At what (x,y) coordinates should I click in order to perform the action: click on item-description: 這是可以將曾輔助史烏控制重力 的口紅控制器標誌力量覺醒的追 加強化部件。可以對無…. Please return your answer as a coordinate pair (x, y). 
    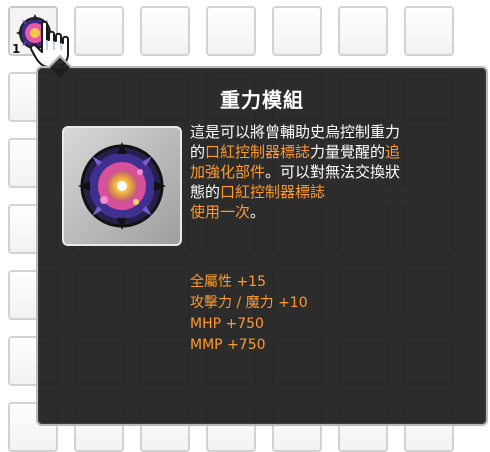
    Looking at the image, I should click on (335, 172).